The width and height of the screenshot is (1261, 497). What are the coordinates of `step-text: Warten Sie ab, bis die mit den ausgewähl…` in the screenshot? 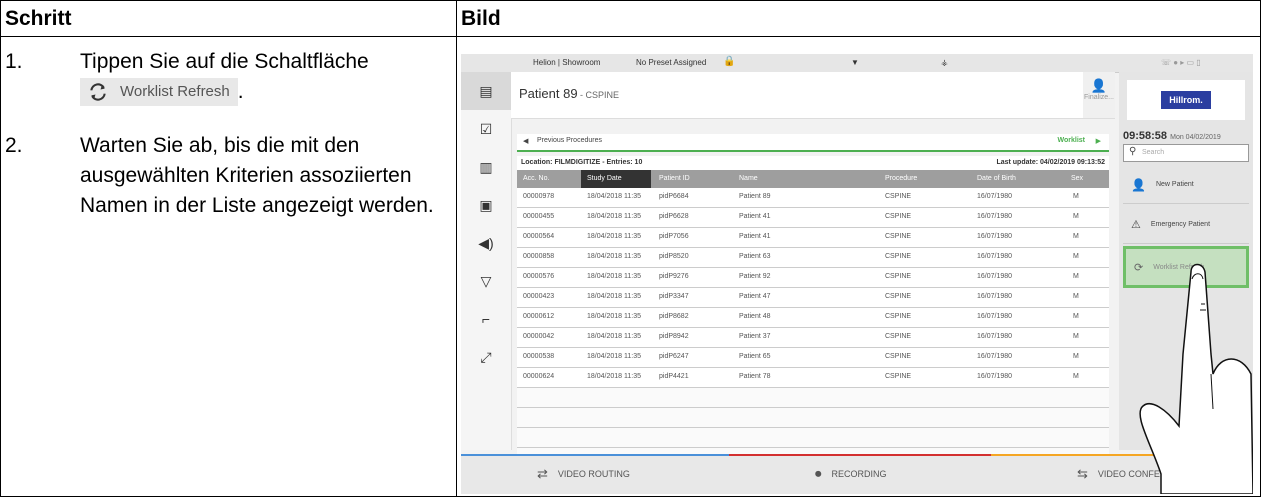 It's located at (257, 175).